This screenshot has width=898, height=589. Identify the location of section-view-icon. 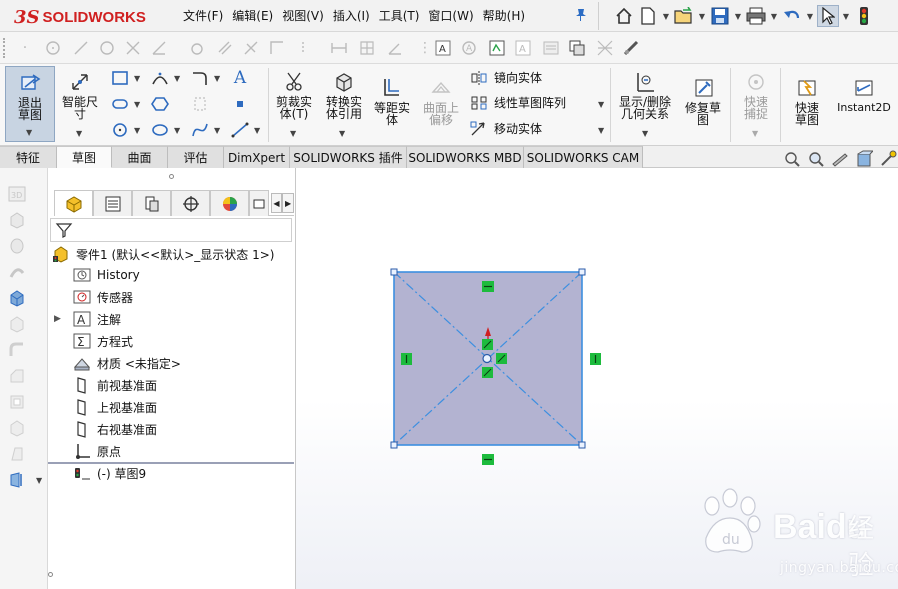
(864, 159).